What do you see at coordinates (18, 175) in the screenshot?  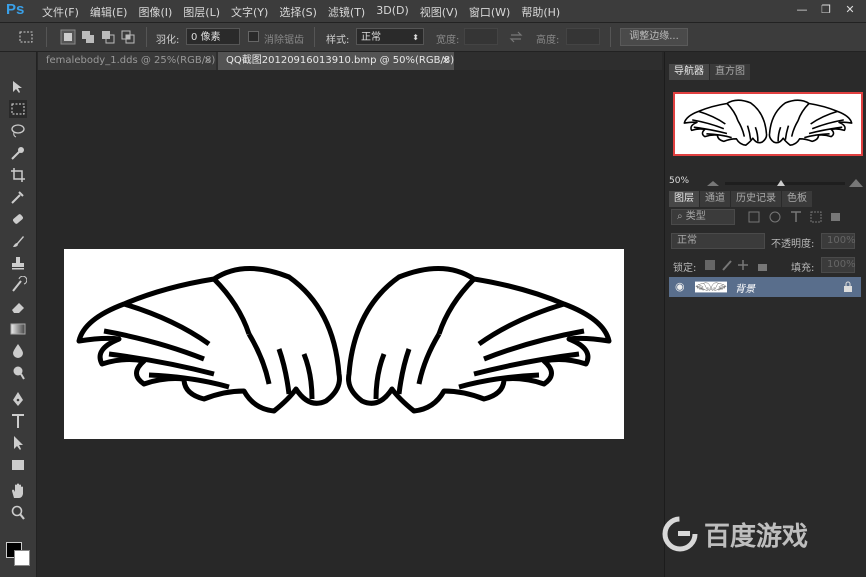 I see `crop-tool-icon` at bounding box center [18, 175].